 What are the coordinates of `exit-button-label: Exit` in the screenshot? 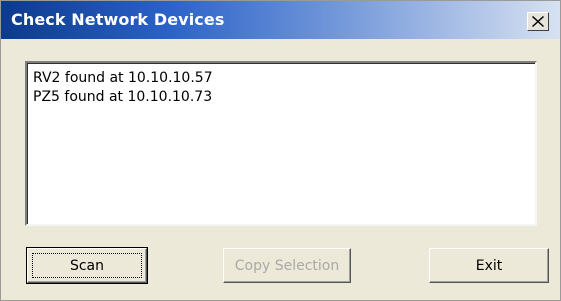 It's located at (489, 265).